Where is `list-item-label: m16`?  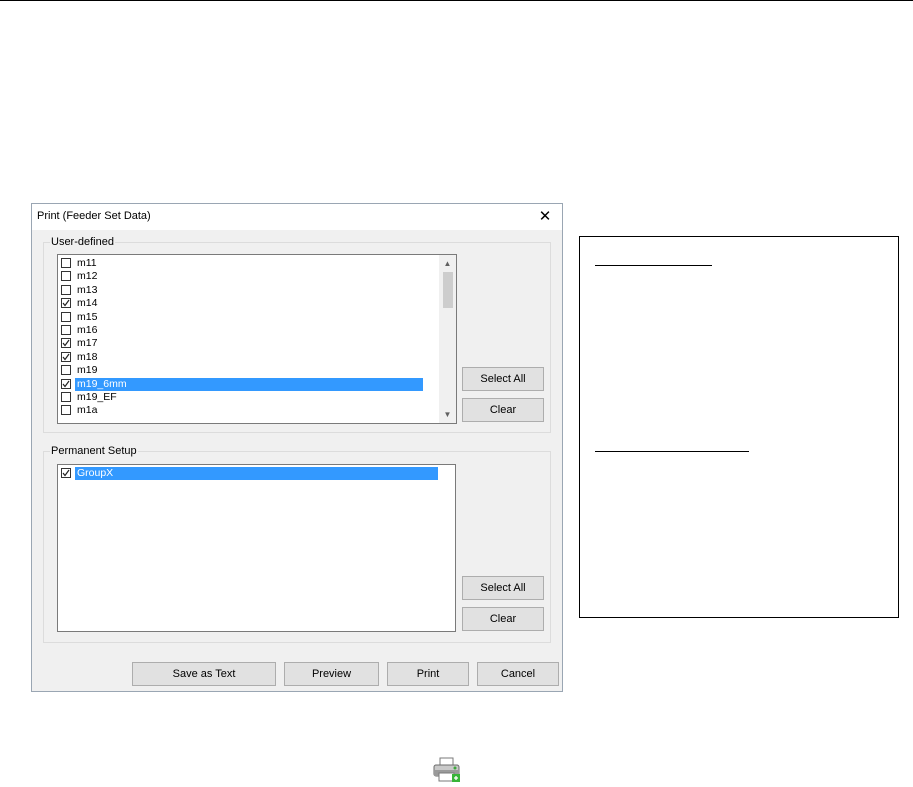 list-item-label: m16 is located at coordinates (87, 330).